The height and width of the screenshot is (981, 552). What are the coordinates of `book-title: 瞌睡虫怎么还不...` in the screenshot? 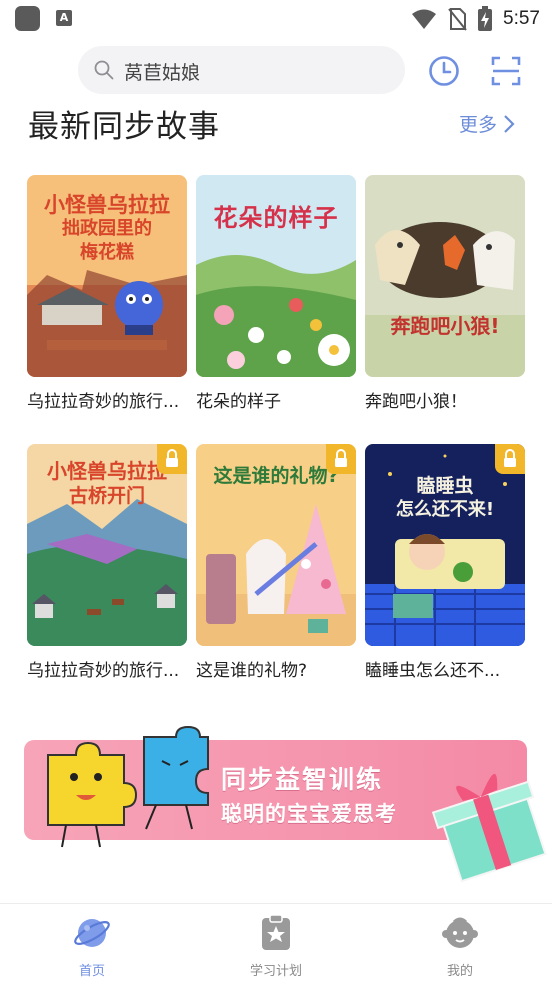 It's located at (452, 668).